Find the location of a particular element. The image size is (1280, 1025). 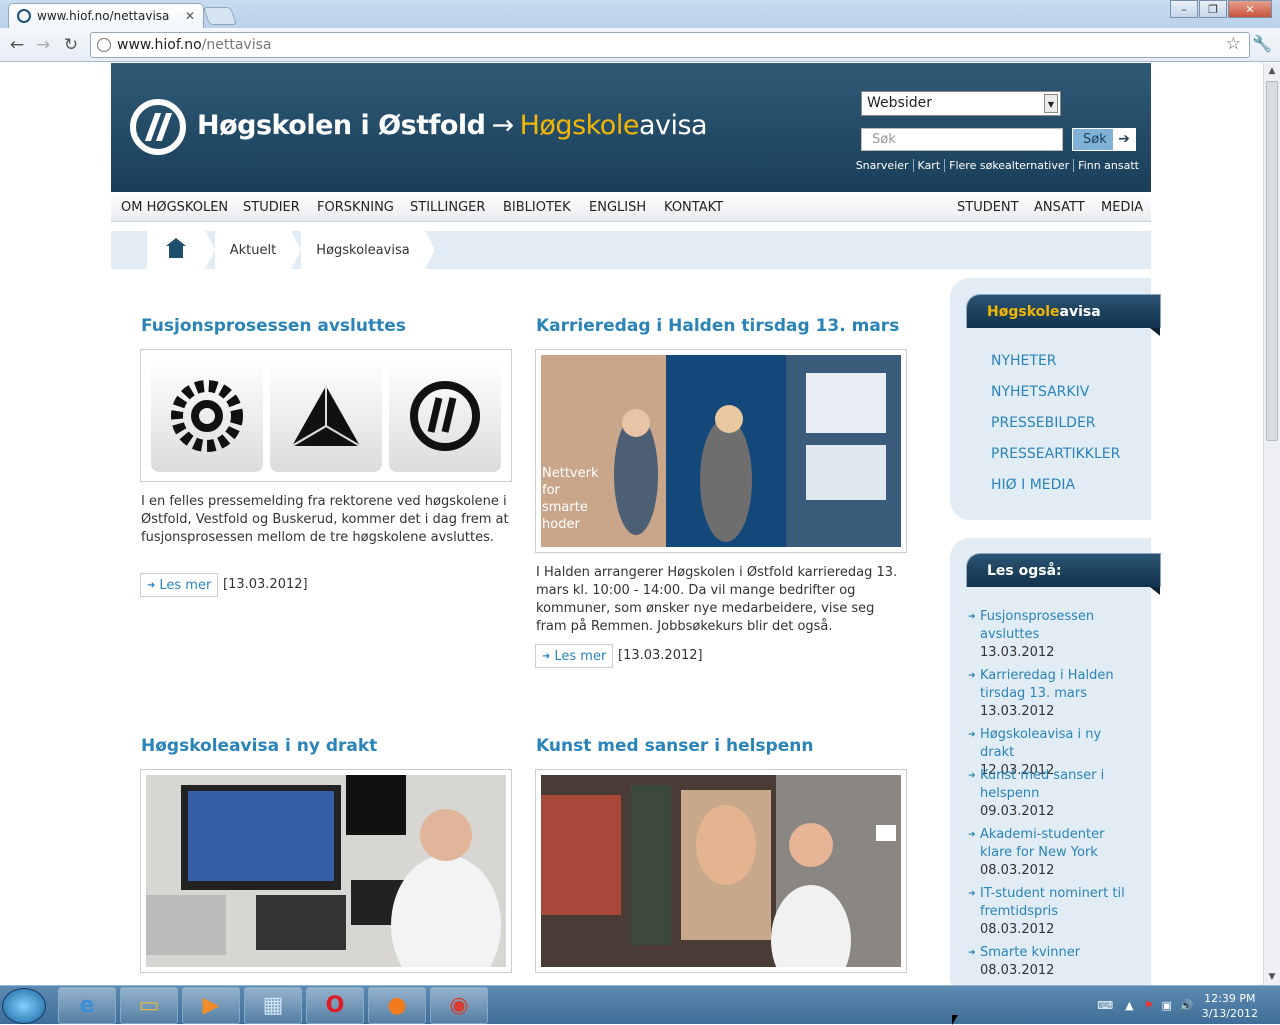

show-hidden-icons-icon: ▲ is located at coordinates (1129, 1005).